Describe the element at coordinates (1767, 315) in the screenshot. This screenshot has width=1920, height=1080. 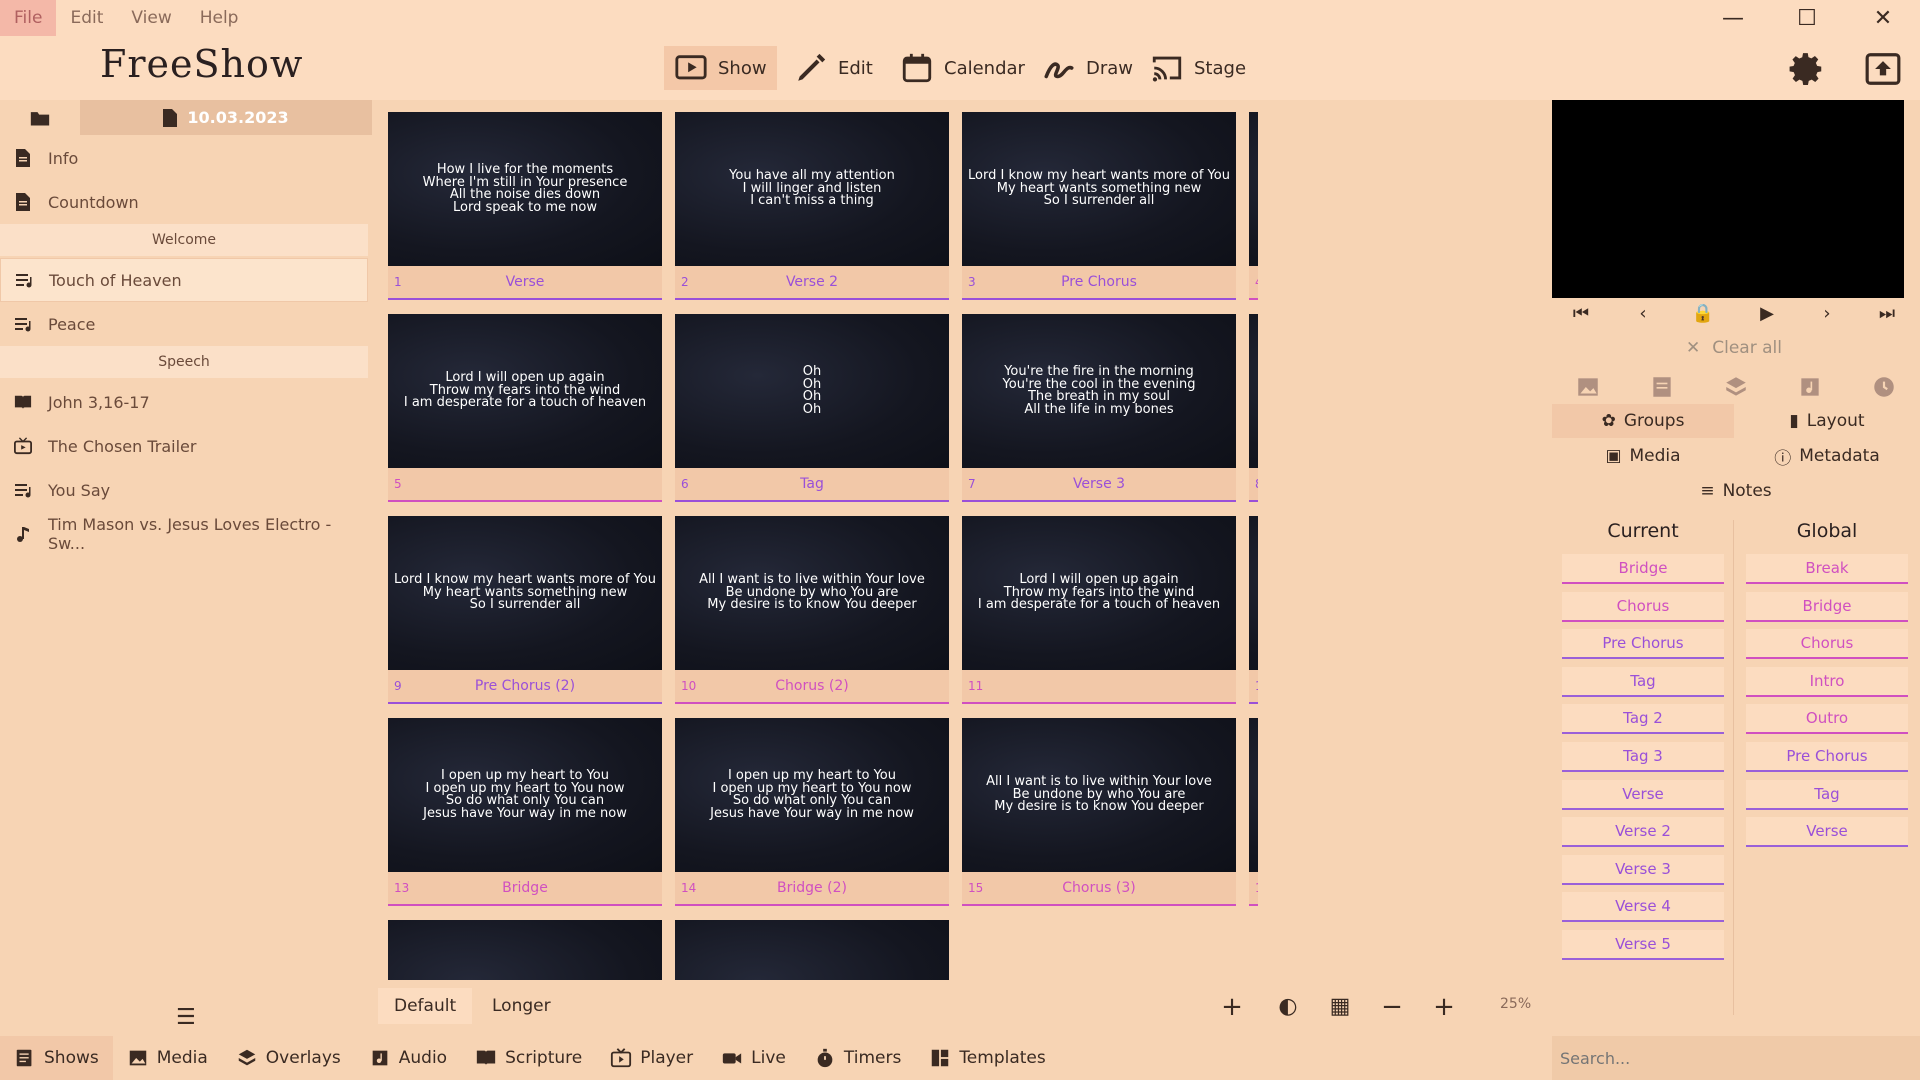
I see `play-icon: ▶` at that location.